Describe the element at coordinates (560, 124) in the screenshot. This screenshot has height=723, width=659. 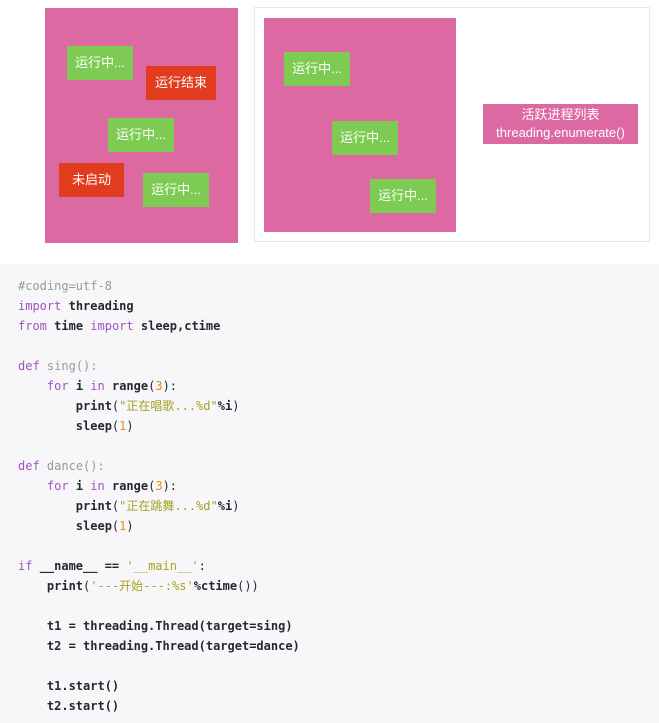
I see `active-threads-note: 活跃进程列表 threading.enumerate()` at that location.